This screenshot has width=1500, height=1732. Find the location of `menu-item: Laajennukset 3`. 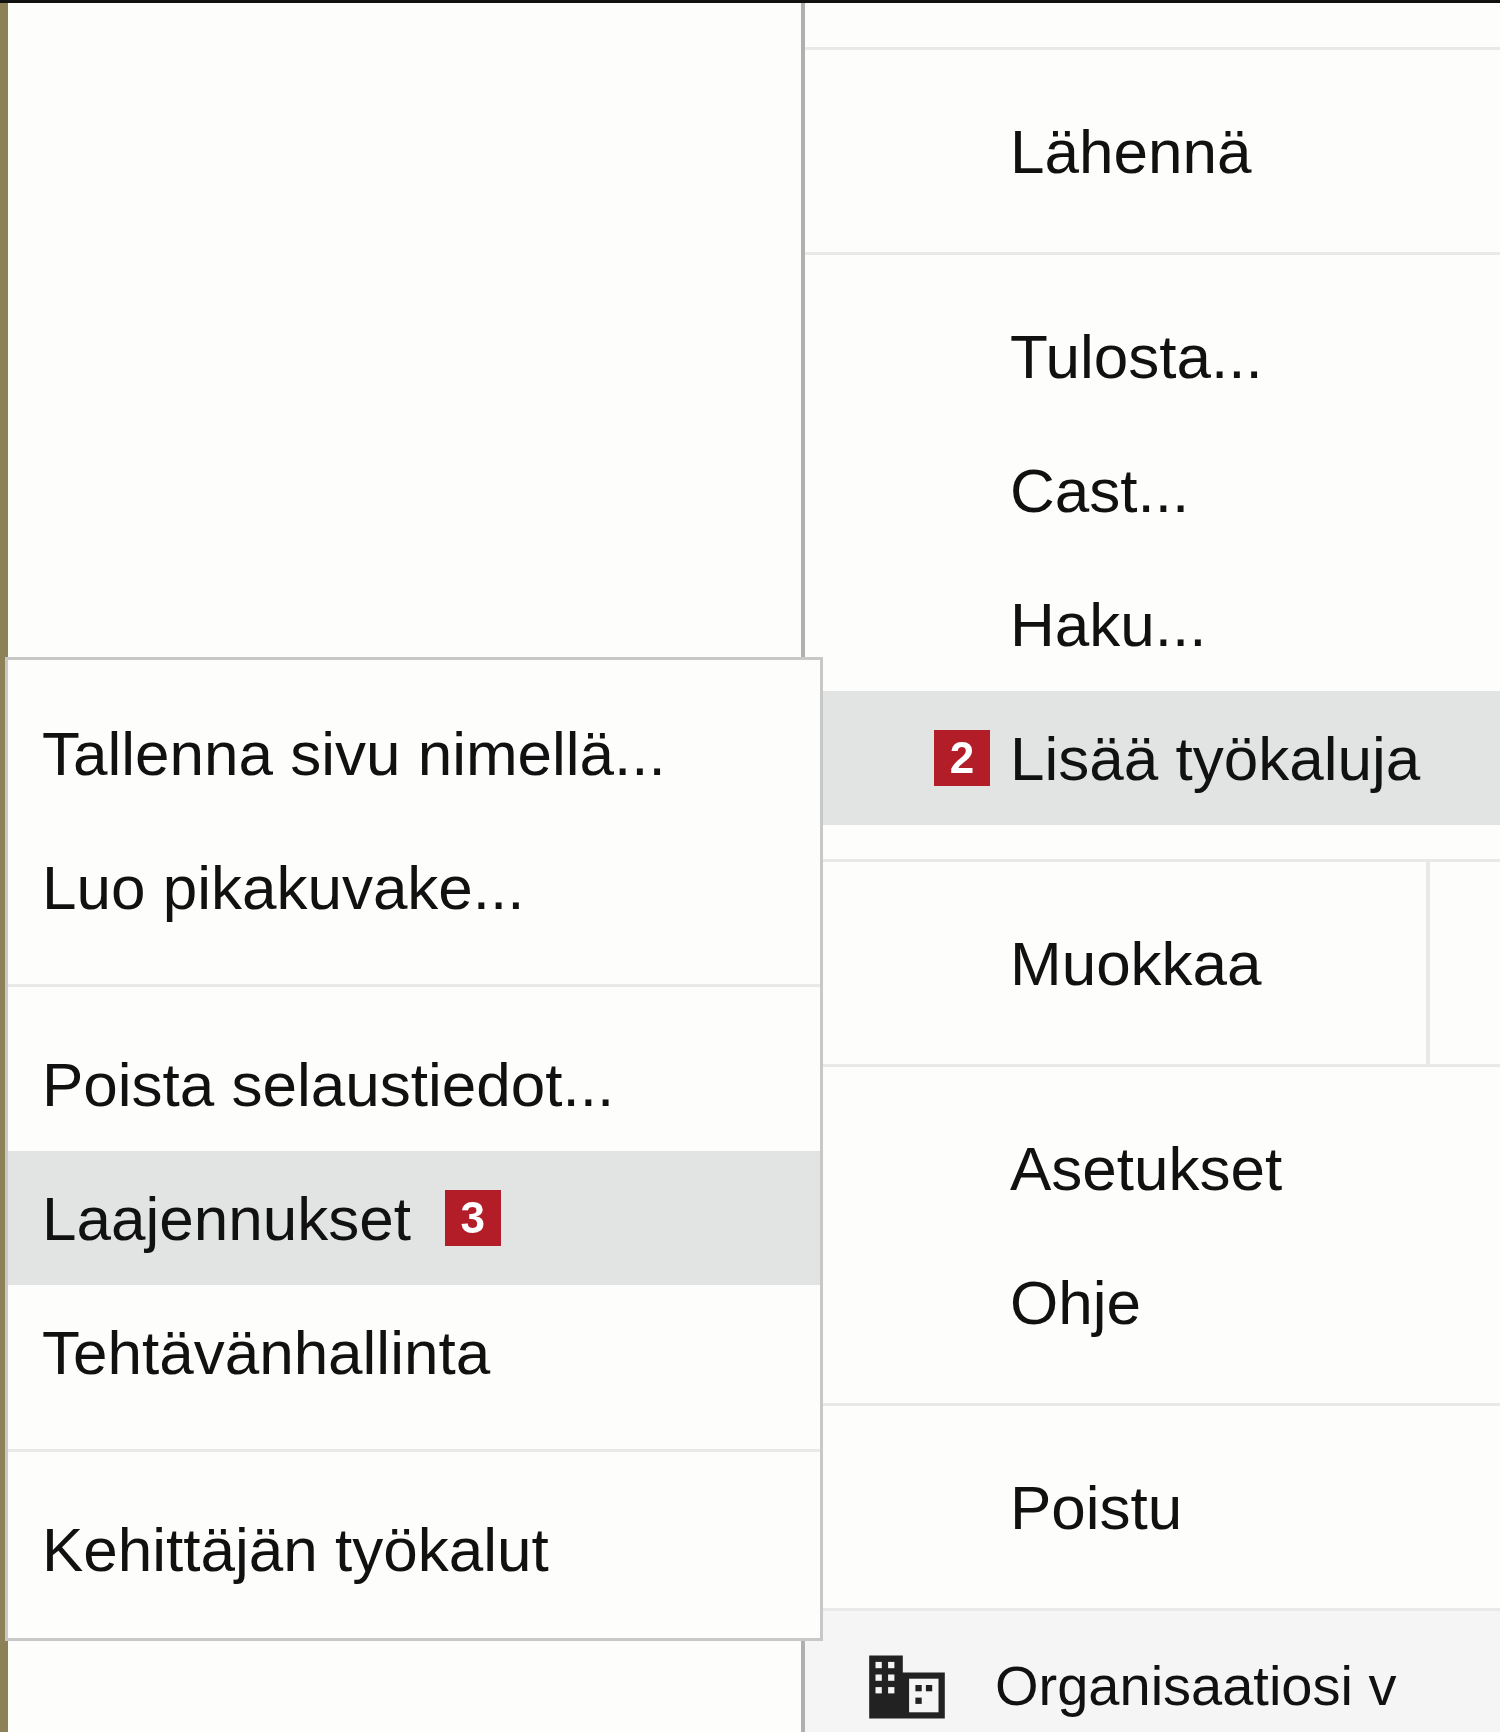

menu-item: Laajennukset 3 is located at coordinates (414, 1218).